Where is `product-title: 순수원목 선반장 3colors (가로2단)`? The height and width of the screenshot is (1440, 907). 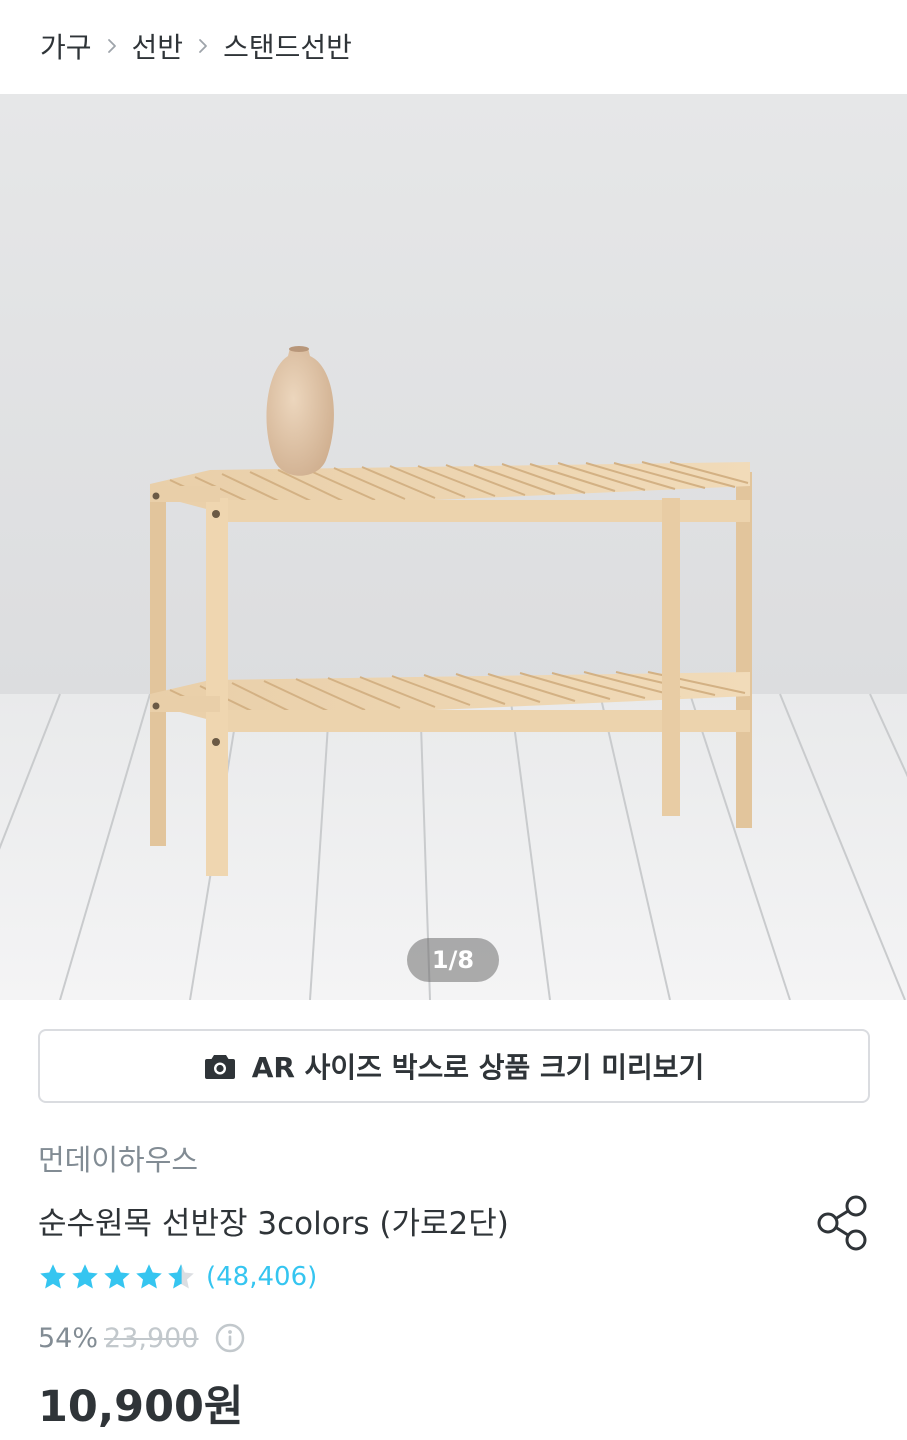
product-title: 순수원목 선반장 3colors (가로2단) is located at coordinates (273, 1224).